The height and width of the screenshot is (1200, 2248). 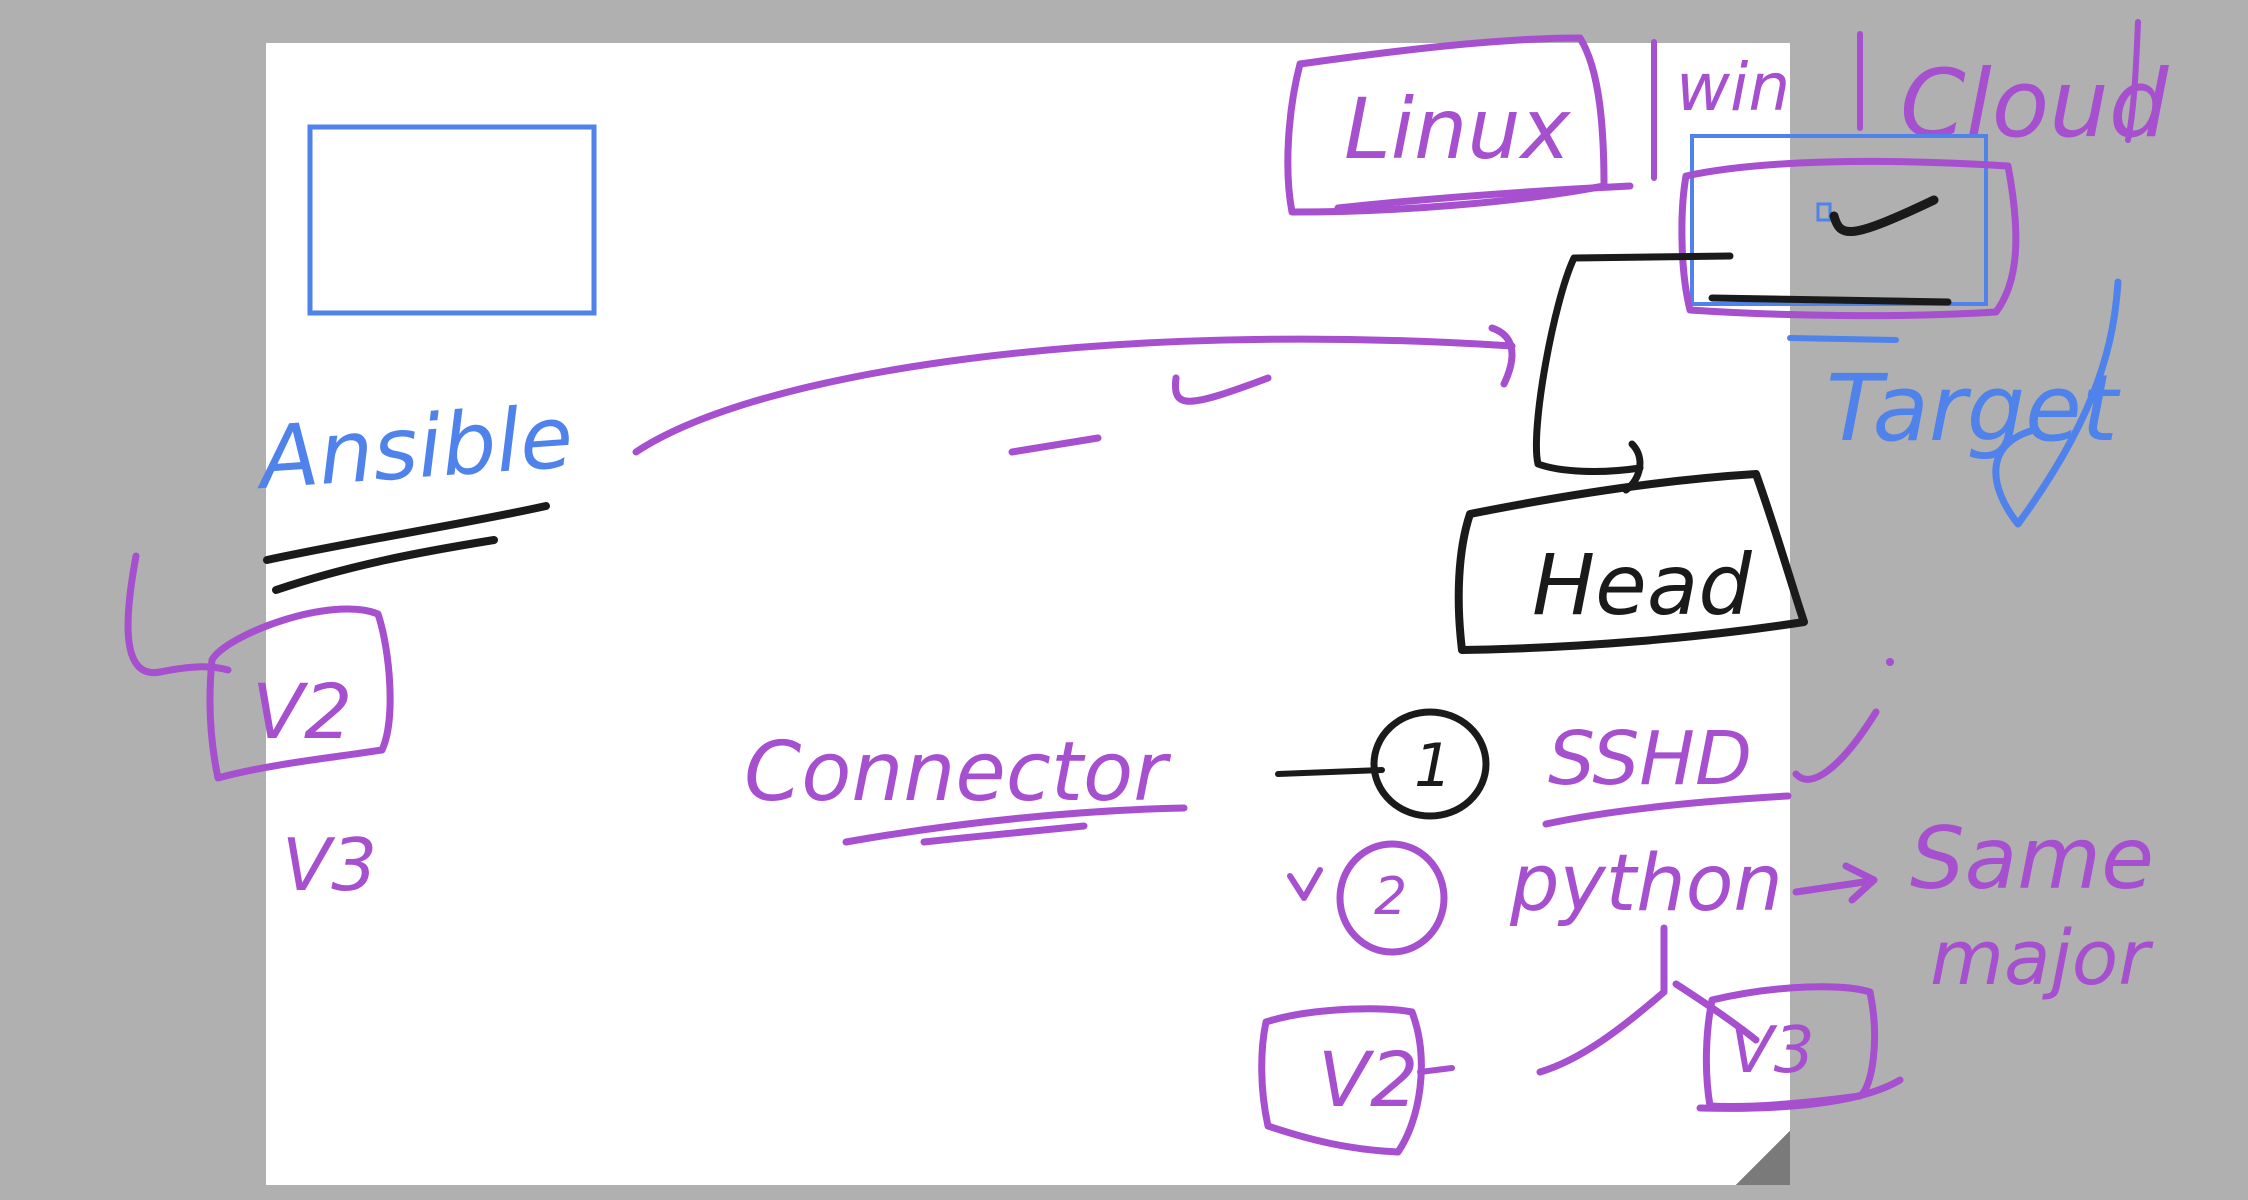 I want to click on python-arrow, so click(x=1830, y=887).